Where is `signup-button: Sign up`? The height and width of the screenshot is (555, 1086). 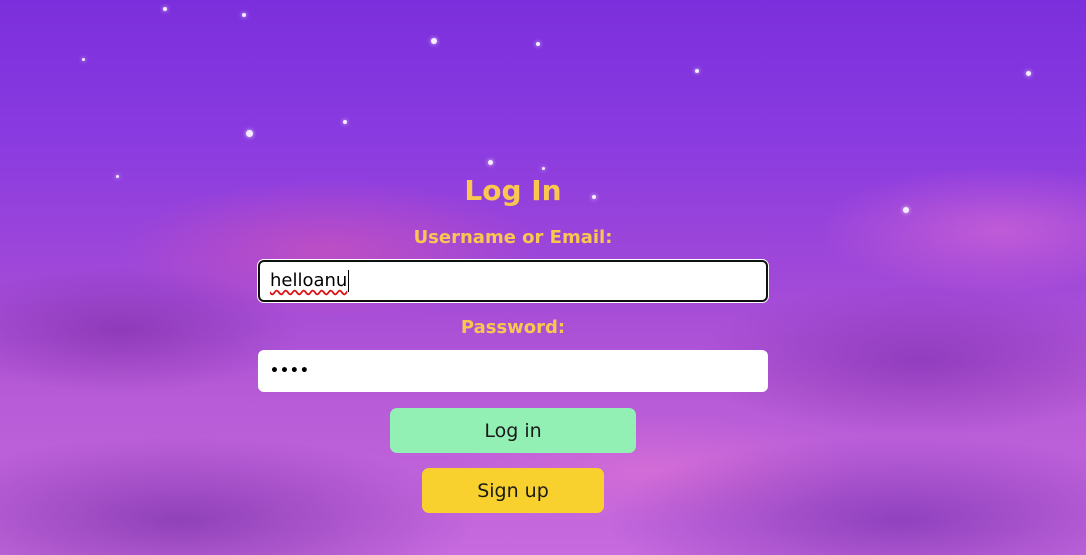
signup-button: Sign up is located at coordinates (513, 490).